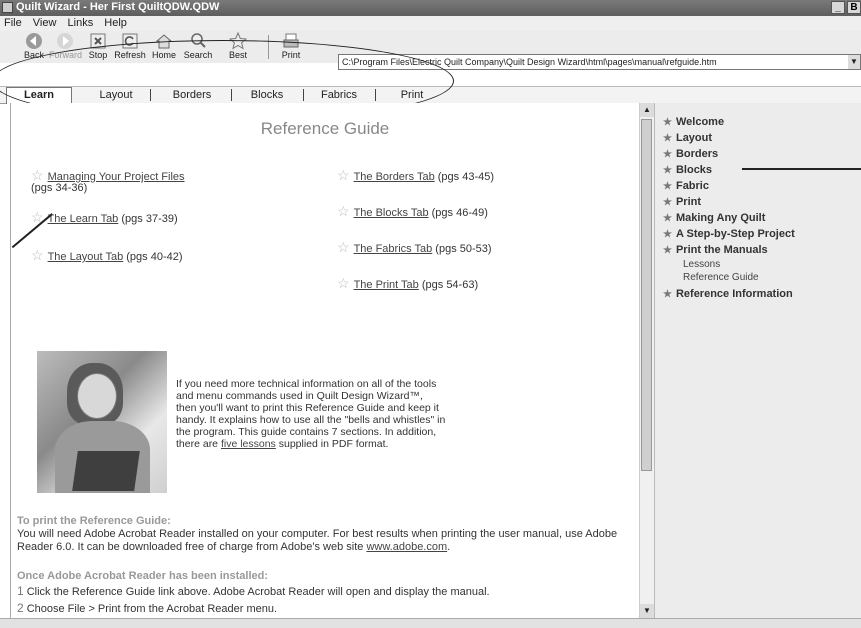 This screenshot has height=628, width=861. Describe the element at coordinates (59, 188) in the screenshot. I see `pages-label: (pgs 34-36)` at that location.